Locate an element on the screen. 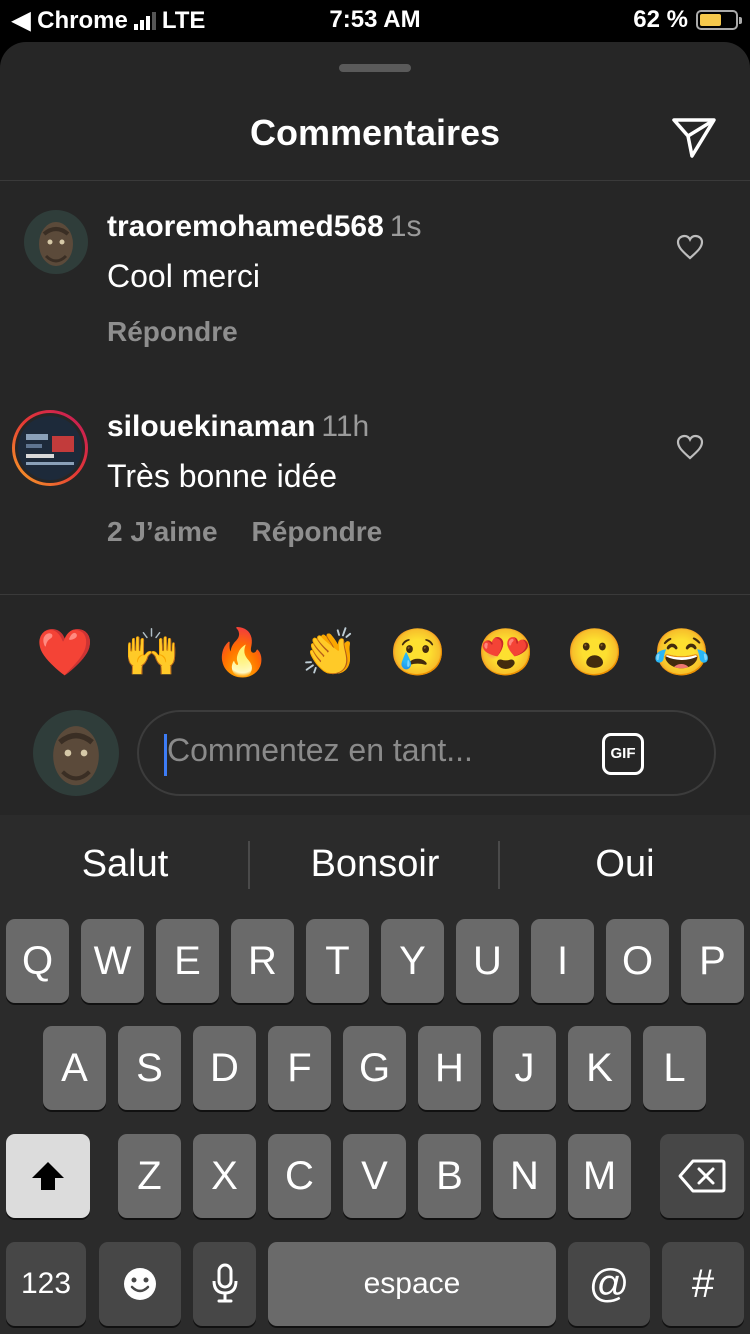 This screenshot has width=750, height=1334. comment-input: Commentez en tant... GIF is located at coordinates (426, 753).